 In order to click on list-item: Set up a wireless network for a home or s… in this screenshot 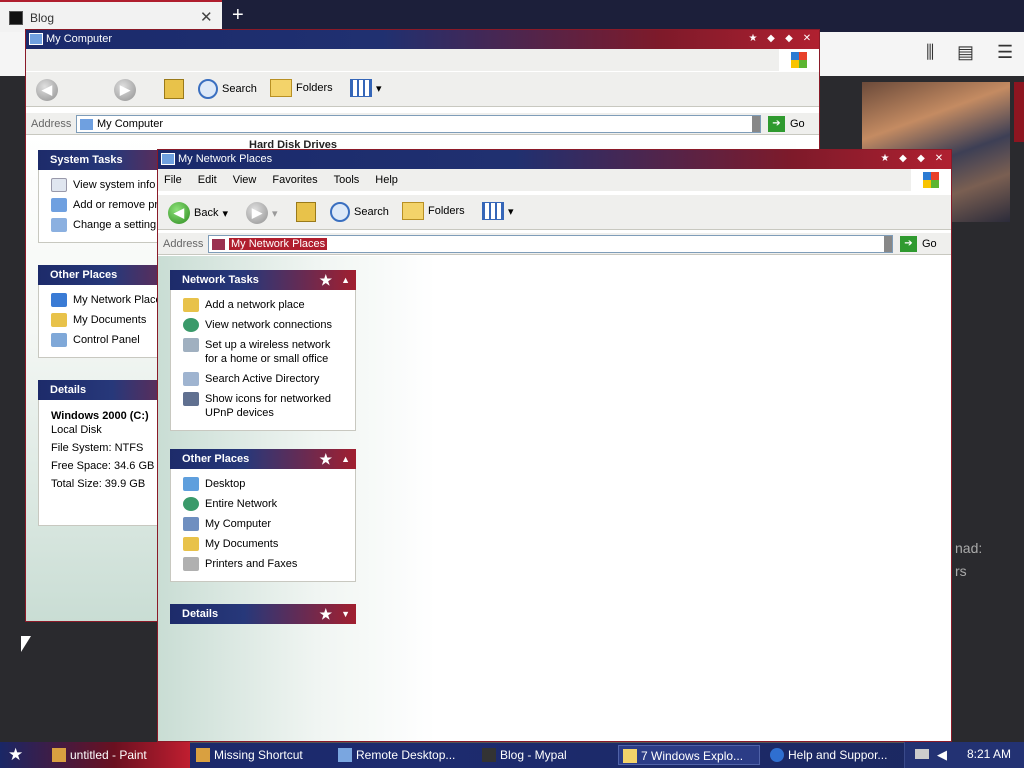, I will do `click(263, 352)`.